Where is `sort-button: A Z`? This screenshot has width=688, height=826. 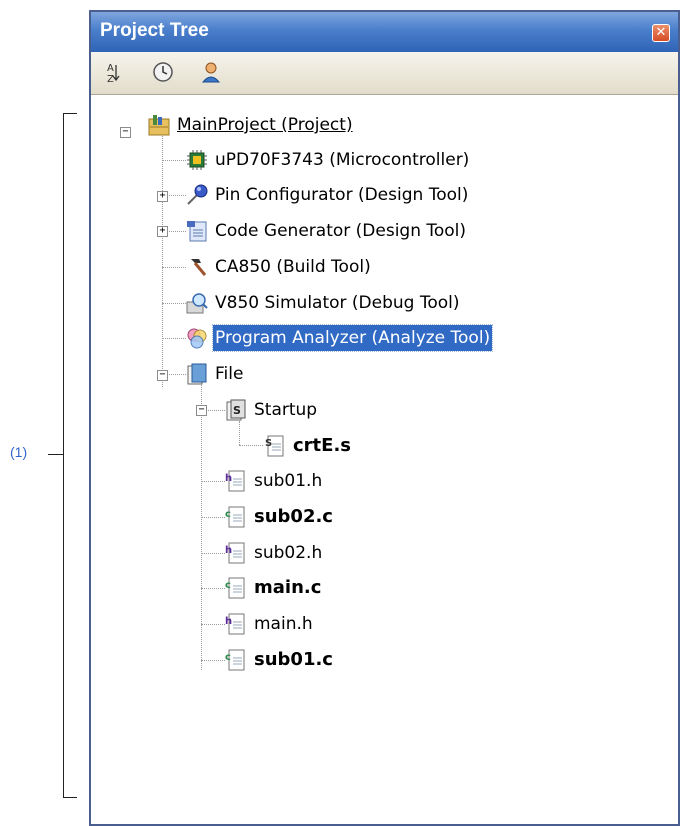 sort-button: A Z is located at coordinates (113, 72).